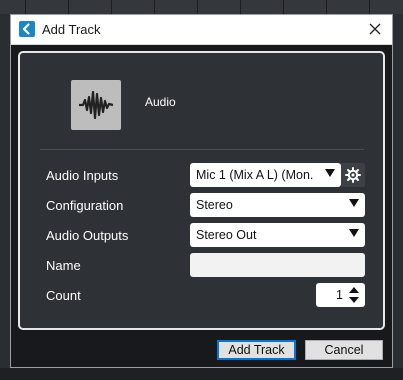 The height and width of the screenshot is (380, 403). Describe the element at coordinates (201, 7) in the screenshot. I see `background-ruler` at that location.